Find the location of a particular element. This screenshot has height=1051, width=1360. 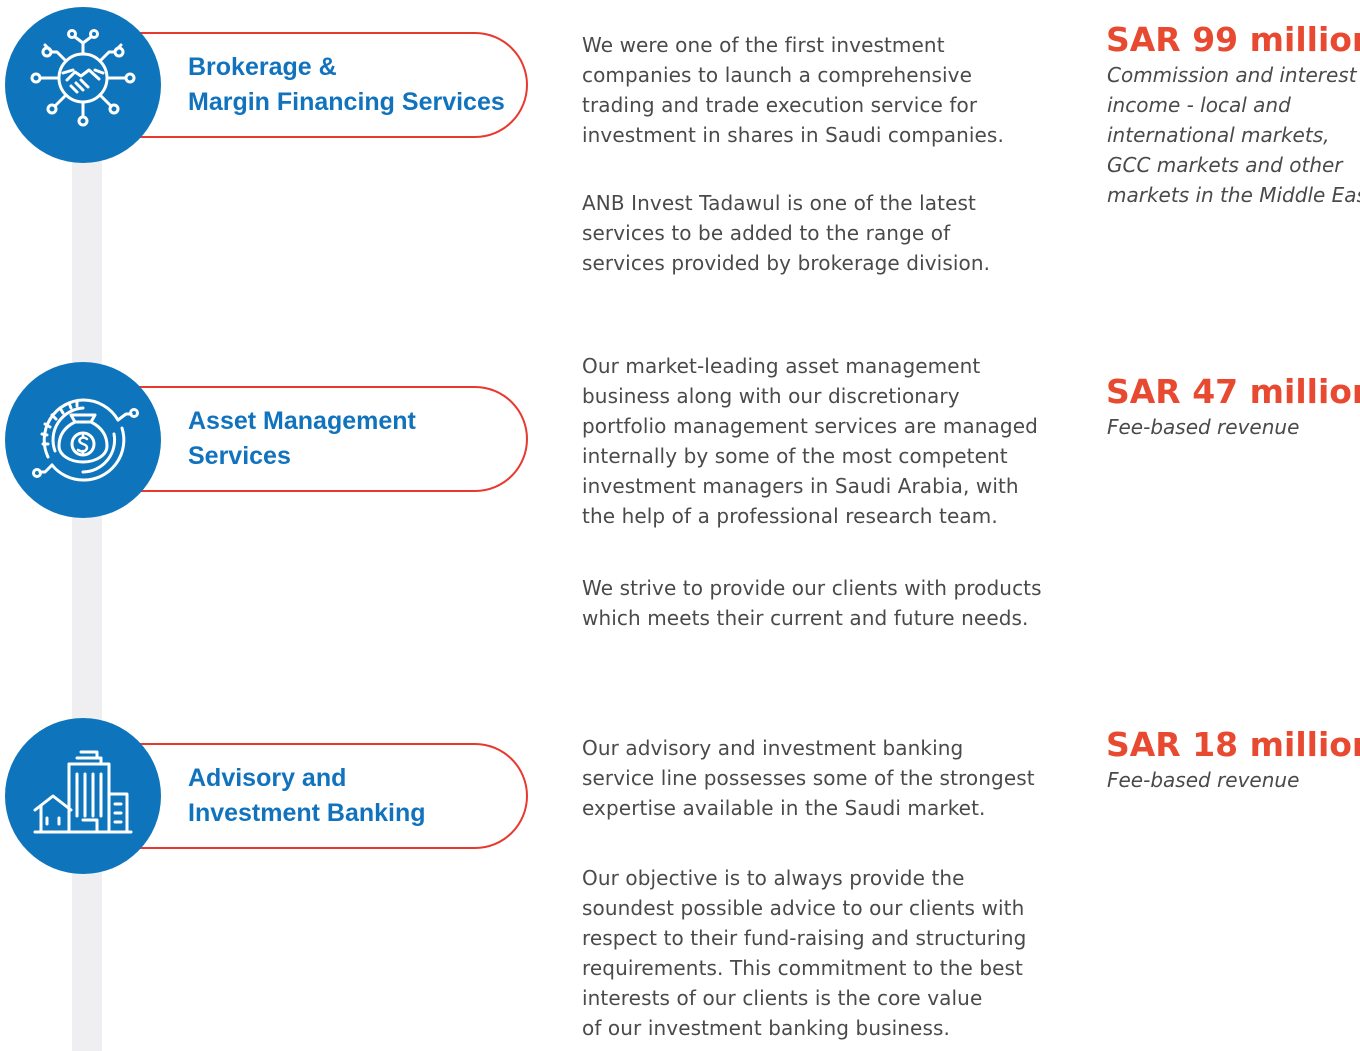

text-line: companies to launch a comprehensive is located at coordinates (777, 75).